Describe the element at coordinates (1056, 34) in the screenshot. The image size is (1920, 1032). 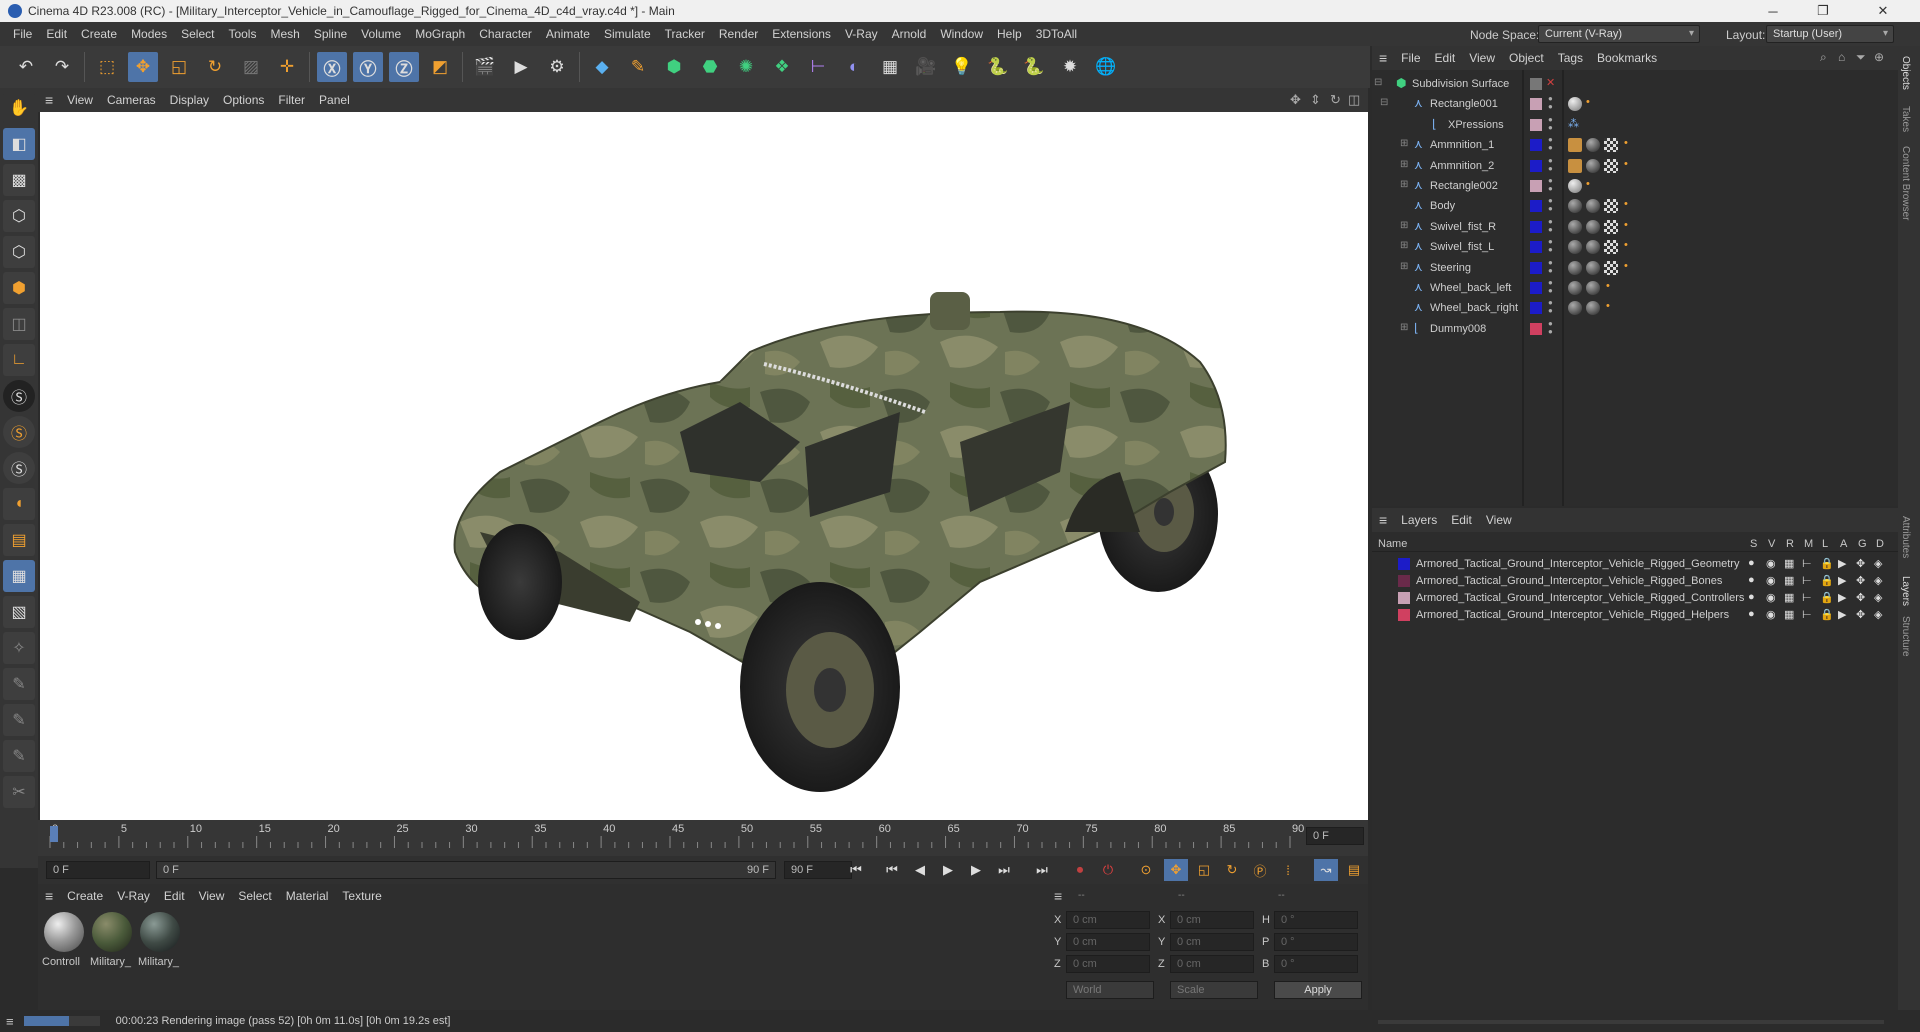
I see `menu-3dtoall: 3DToAll` at that location.